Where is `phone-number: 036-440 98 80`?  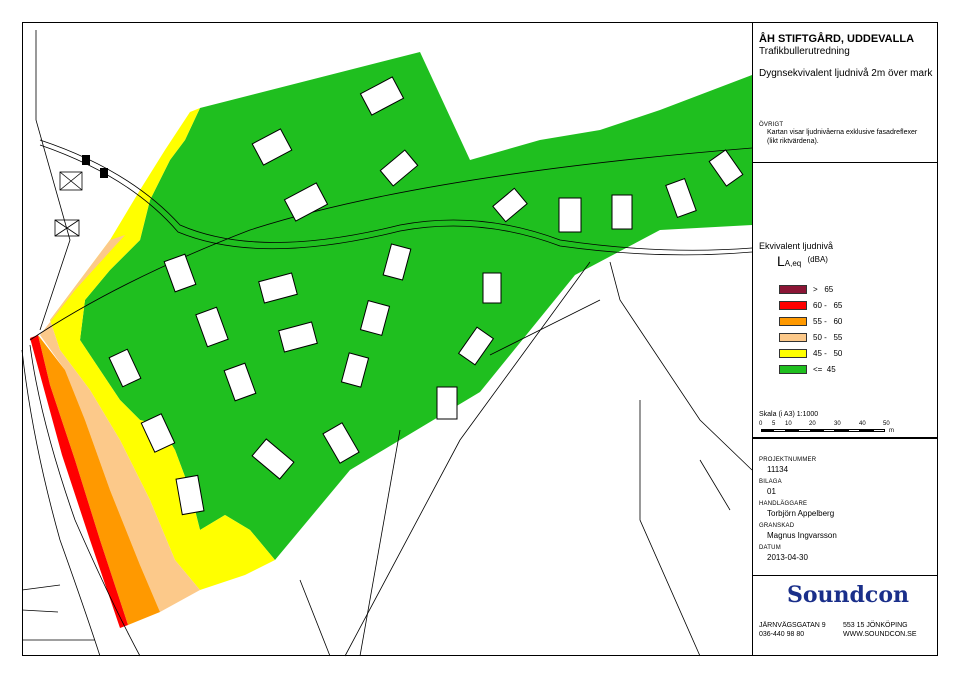 phone-number: 036-440 98 80 is located at coordinates (782, 634).